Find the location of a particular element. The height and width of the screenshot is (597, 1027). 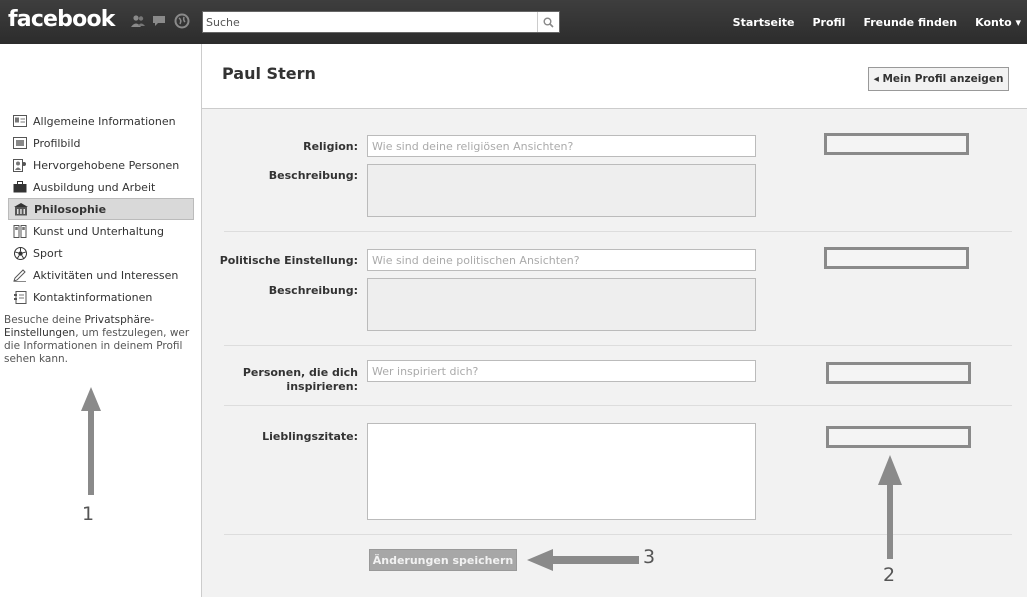

inspirations-privacy-selector is located at coordinates (898, 373).